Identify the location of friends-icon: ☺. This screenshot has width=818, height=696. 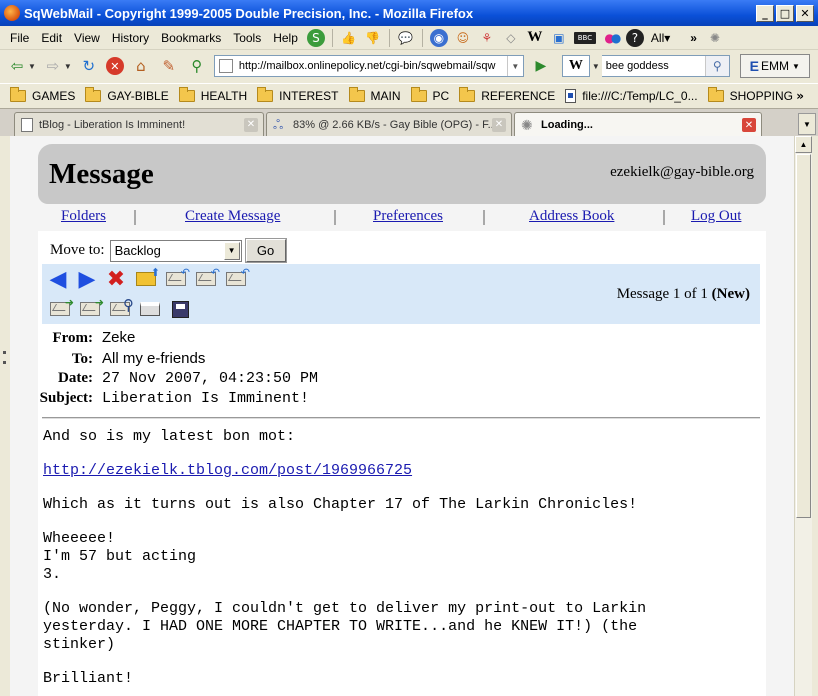
(463, 38).